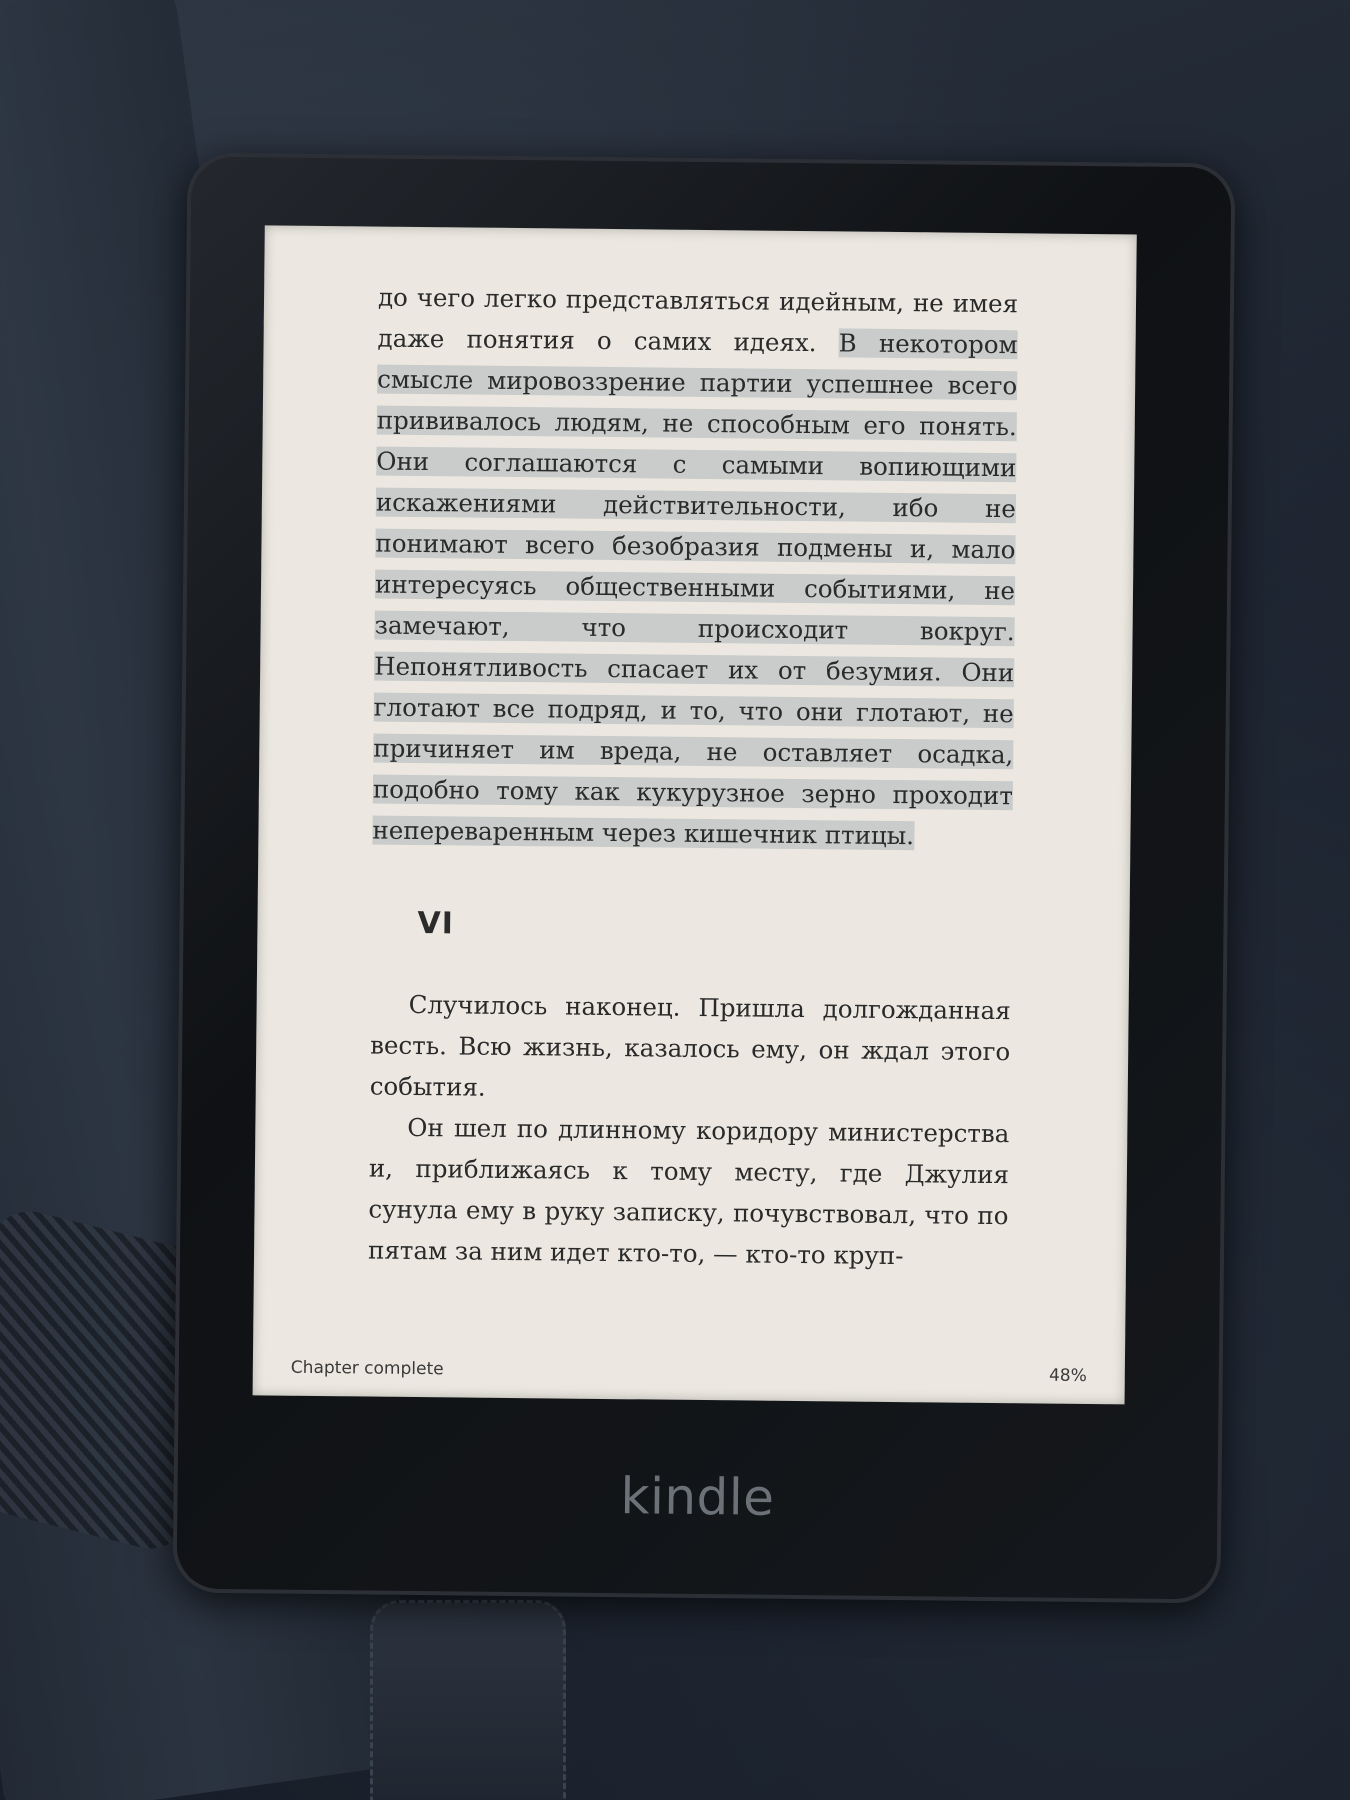  Describe the element at coordinates (468, 1700) in the screenshot. I see `backpack-buckle` at that location.